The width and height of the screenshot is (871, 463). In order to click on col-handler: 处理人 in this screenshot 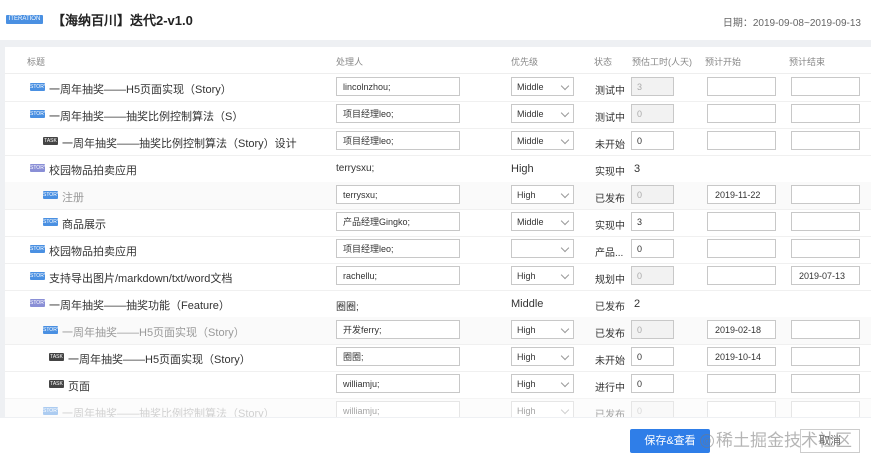, I will do `click(350, 62)`.